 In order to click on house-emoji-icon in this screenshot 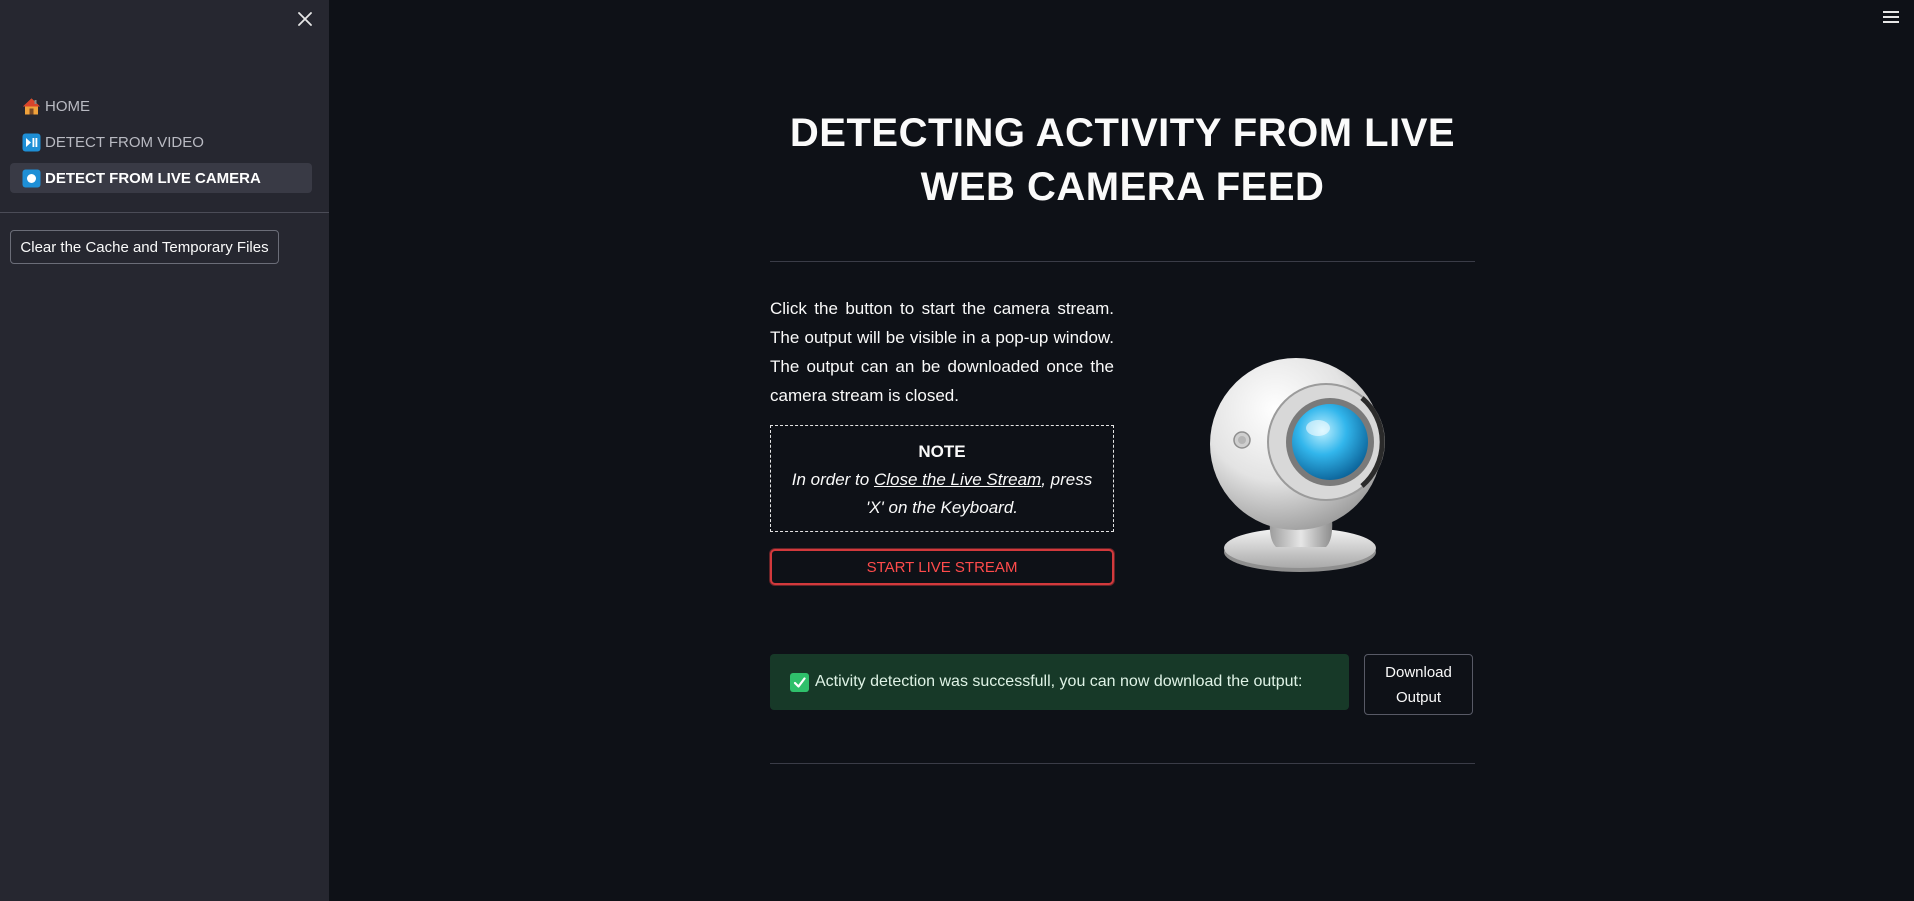, I will do `click(31, 106)`.